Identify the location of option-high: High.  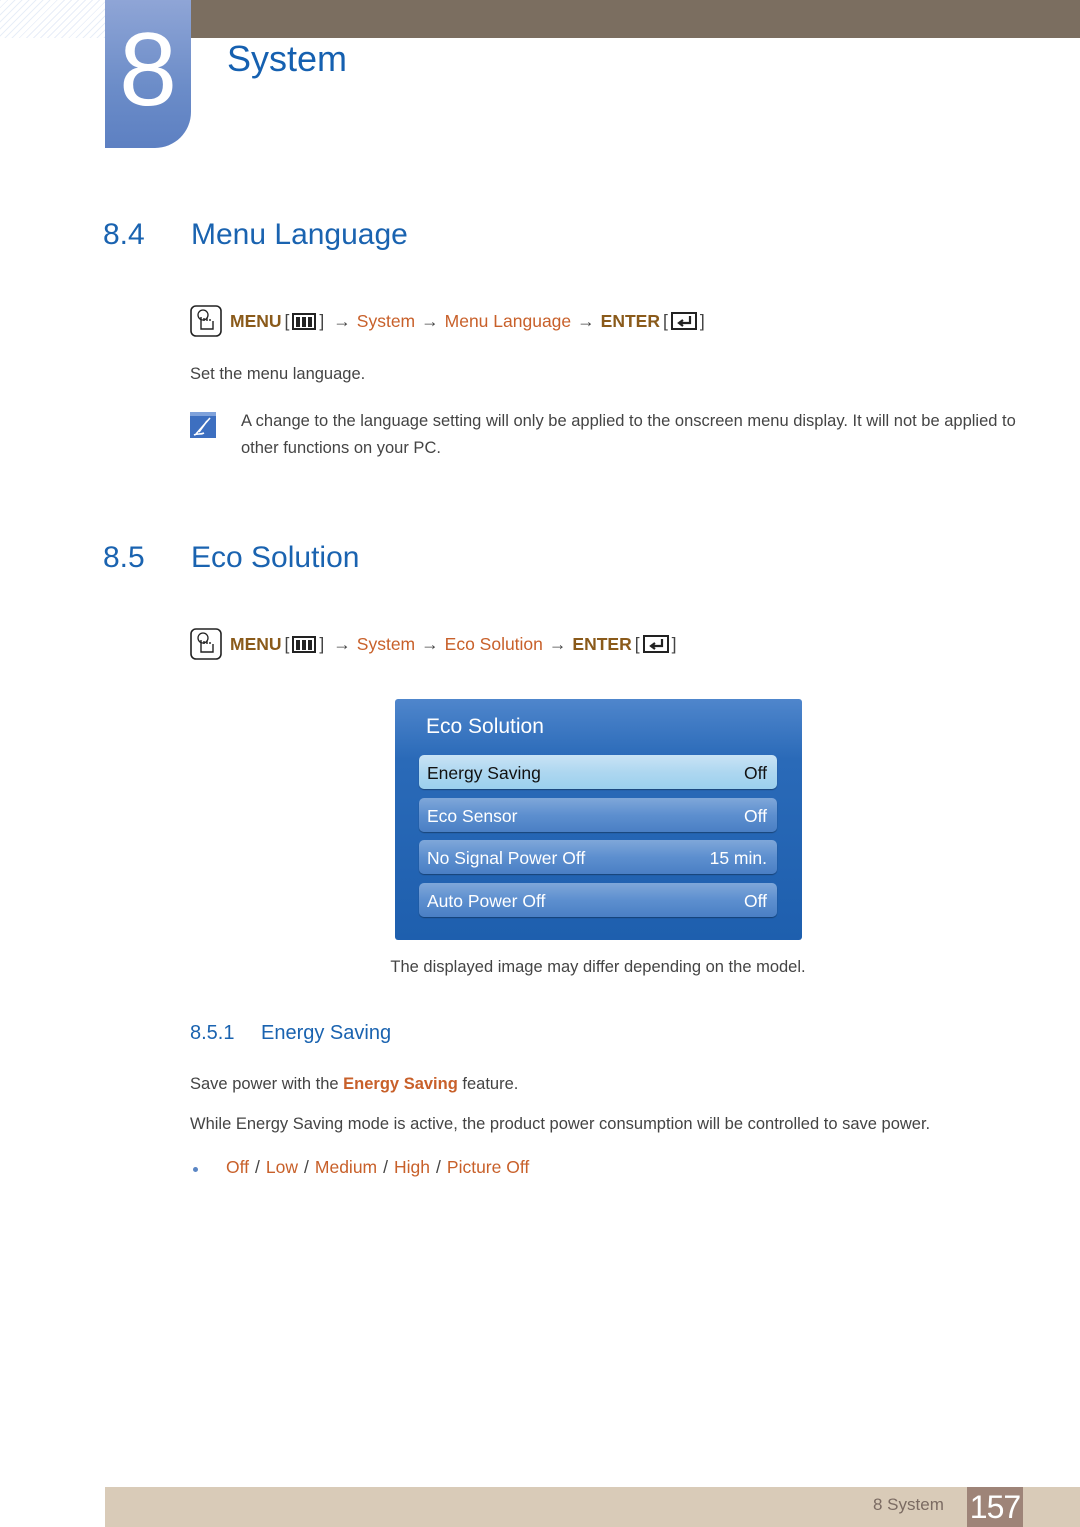
(412, 1167).